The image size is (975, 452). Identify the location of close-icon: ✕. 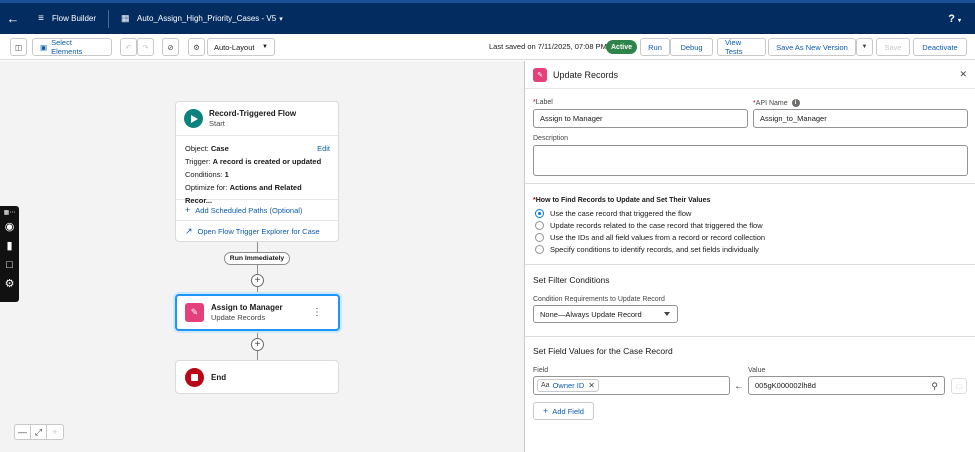
(963, 74).